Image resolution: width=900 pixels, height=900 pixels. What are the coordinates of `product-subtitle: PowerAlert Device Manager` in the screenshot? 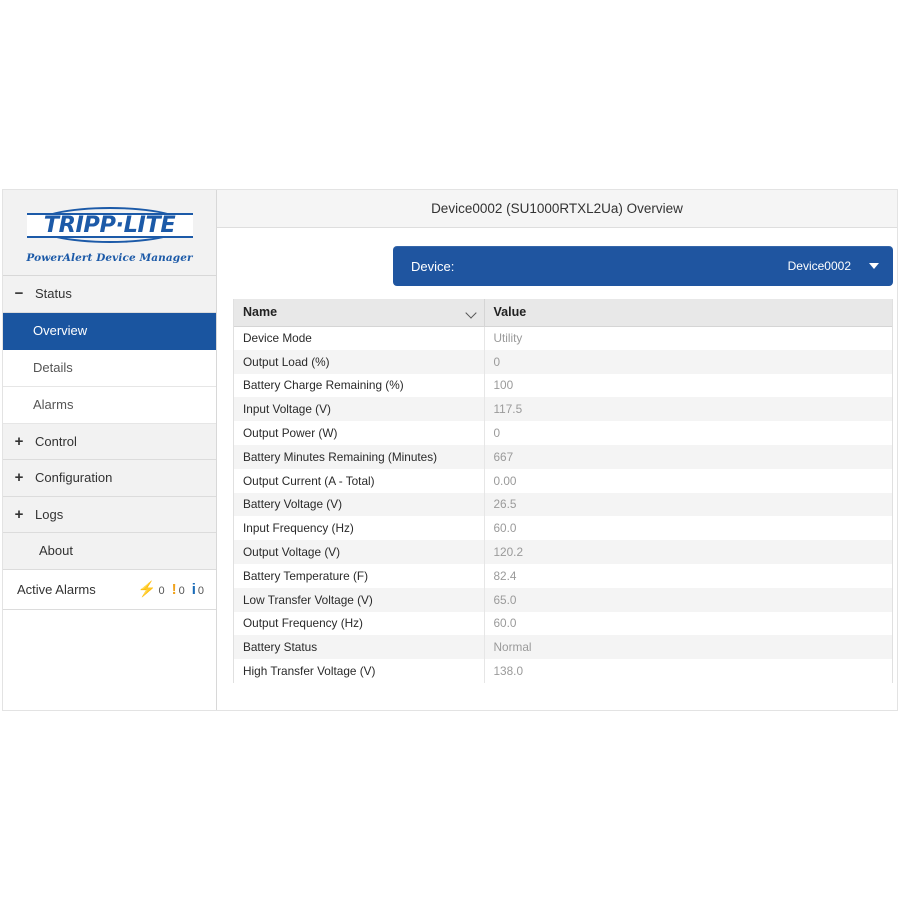 It's located at (109, 257).